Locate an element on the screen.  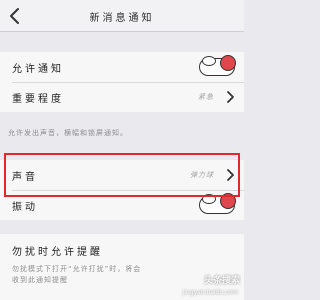
dnd-hint-line1: 勿扰模式下打开“允许打扰”时，将会 is located at coordinates (77, 269).